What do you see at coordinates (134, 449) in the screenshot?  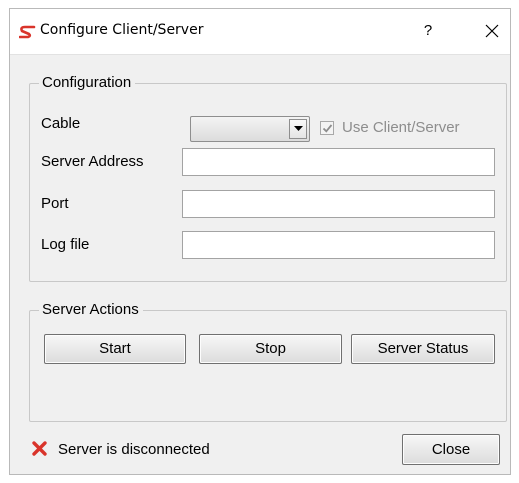 I see `connection-status-text: Server is disconnected` at bounding box center [134, 449].